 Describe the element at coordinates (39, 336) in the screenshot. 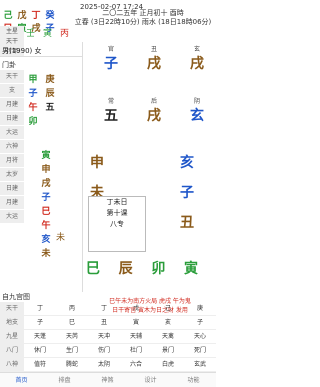

I see `table-cell: 天蓬` at that location.